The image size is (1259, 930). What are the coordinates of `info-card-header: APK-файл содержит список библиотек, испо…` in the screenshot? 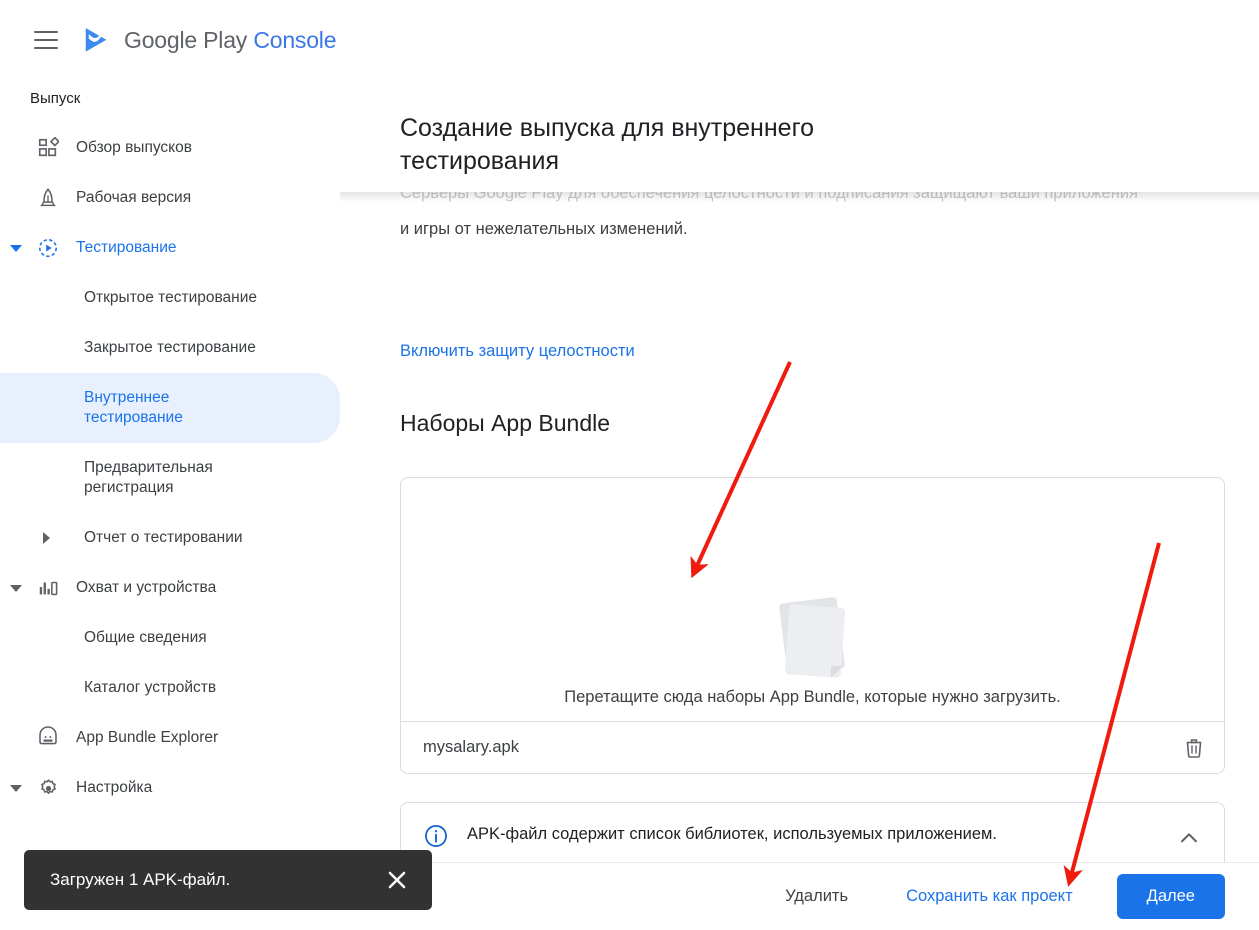 It's located at (812, 838).